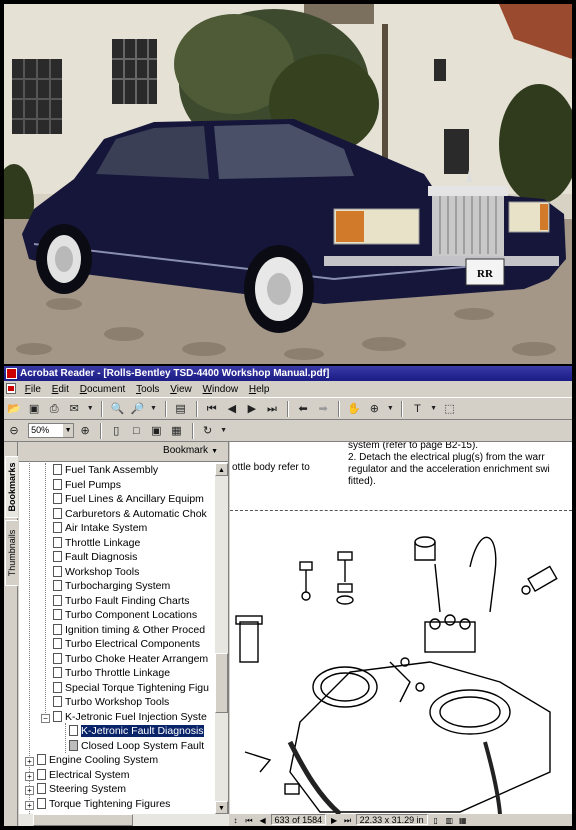 Image resolution: width=576 pixels, height=830 pixels. What do you see at coordinates (117, 789) in the screenshot?
I see `list-item: + Steering System` at bounding box center [117, 789].